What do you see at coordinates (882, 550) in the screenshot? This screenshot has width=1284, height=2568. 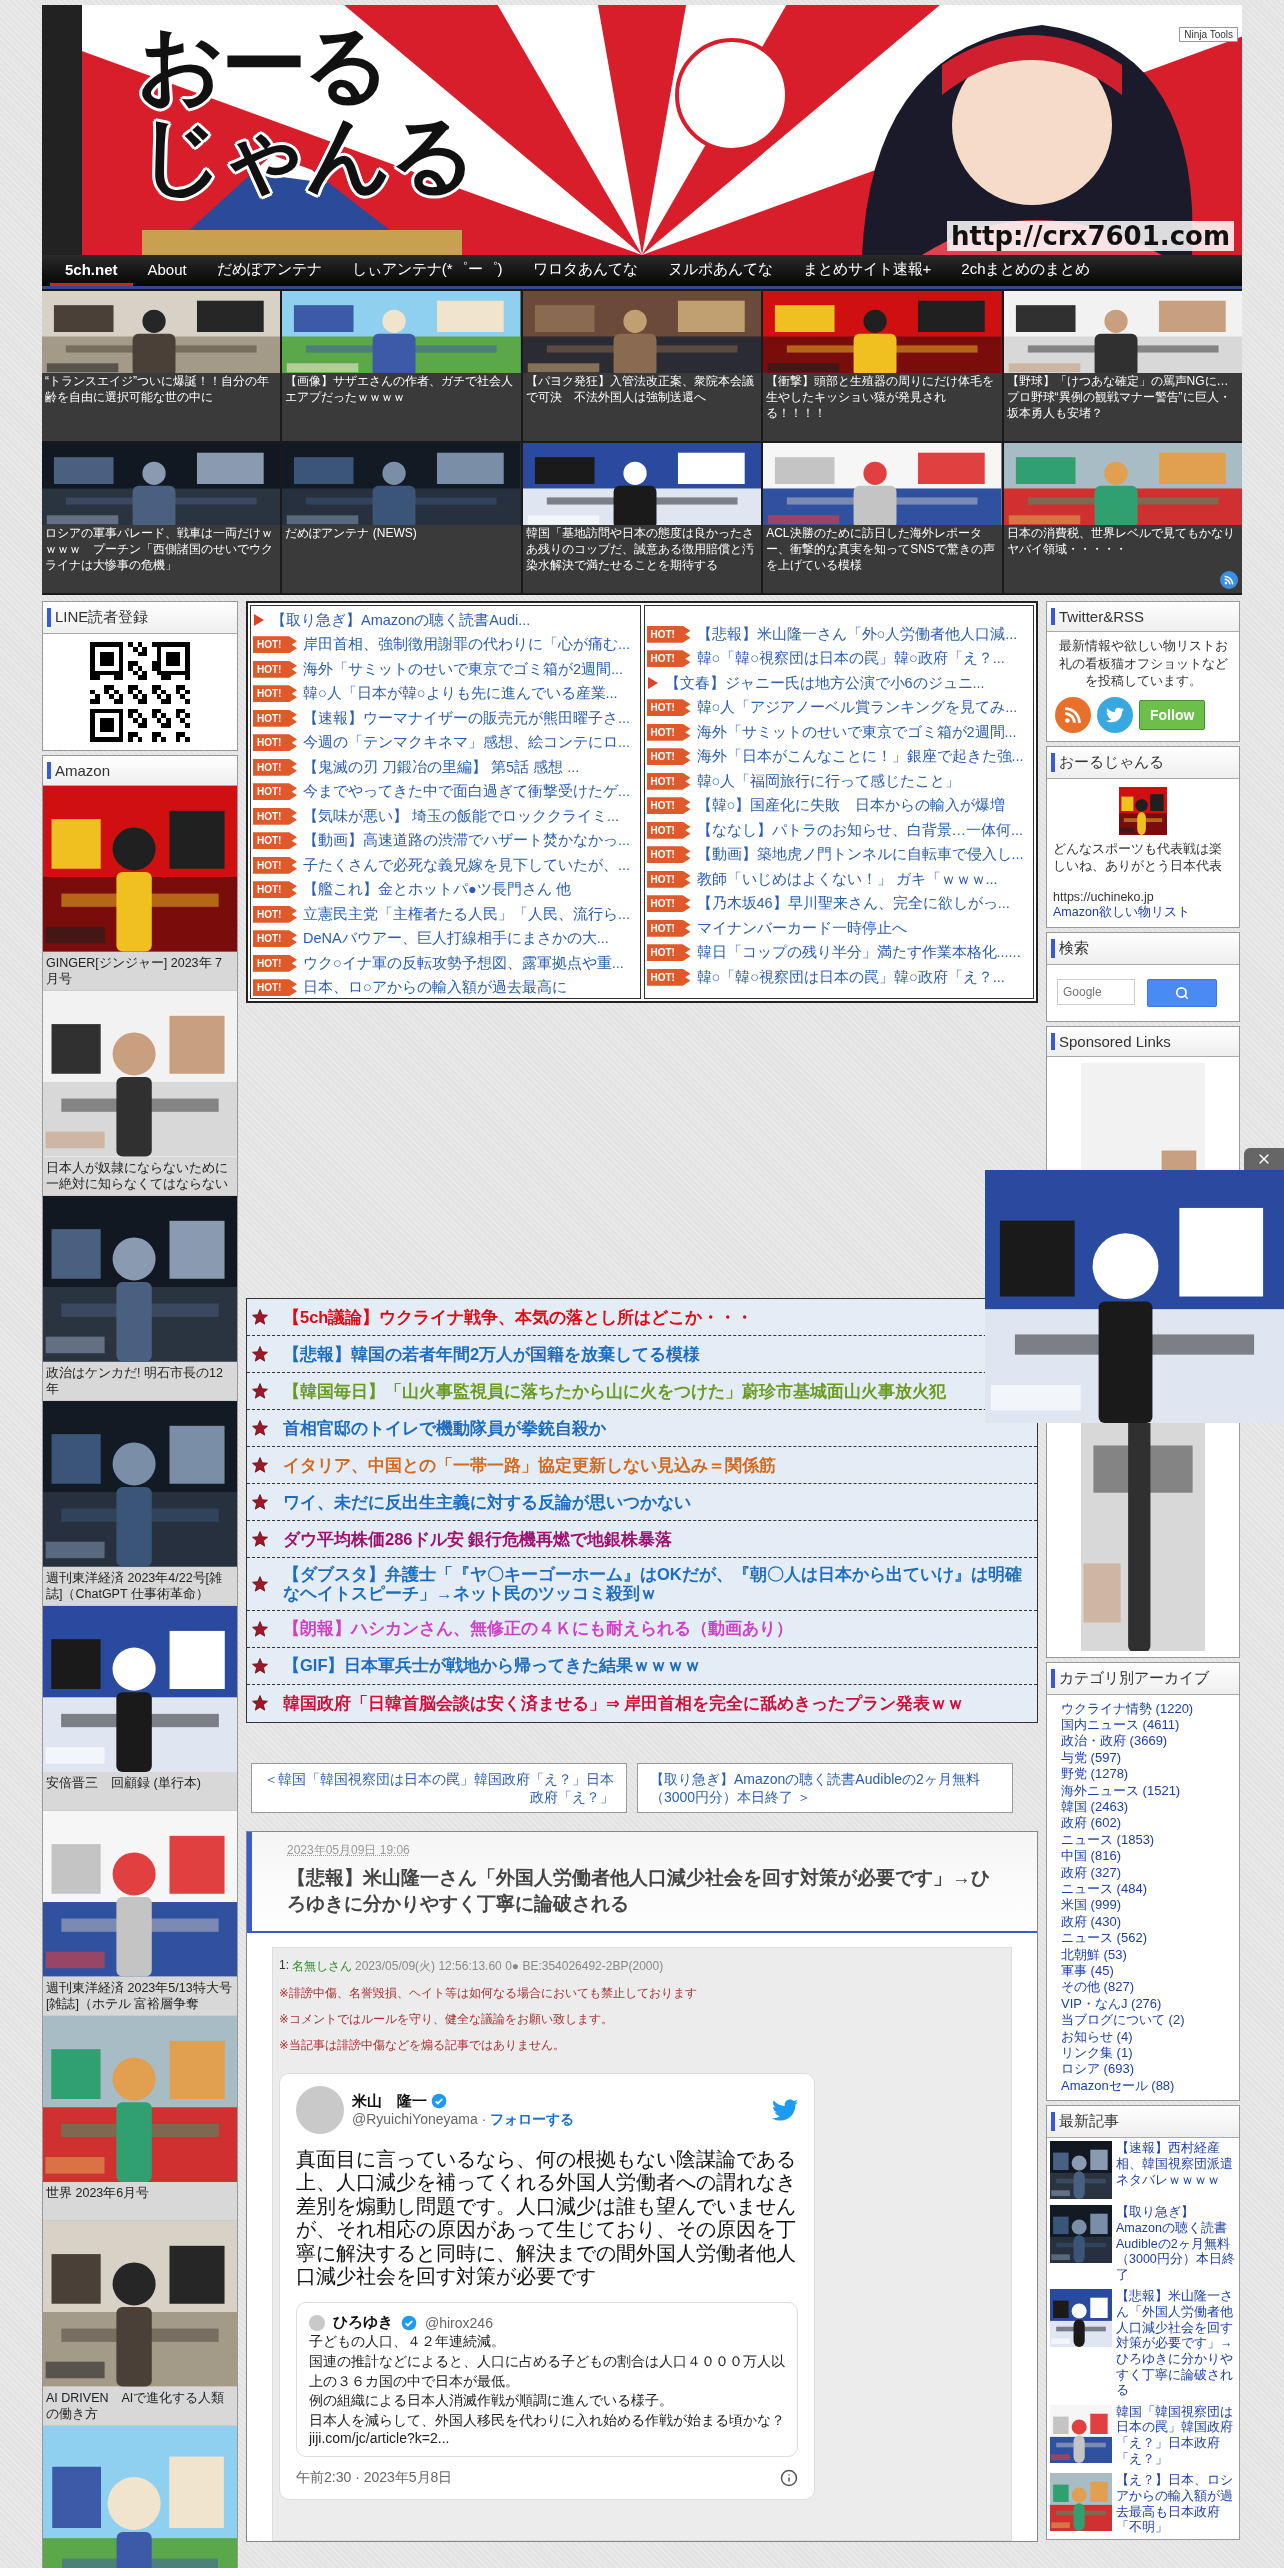 I see `thumbnail-caption: ACL決勝のために訪日した海外レポーター、衝撃的な真実を知ってSNSで驚きの声を上げている模様` at bounding box center [882, 550].